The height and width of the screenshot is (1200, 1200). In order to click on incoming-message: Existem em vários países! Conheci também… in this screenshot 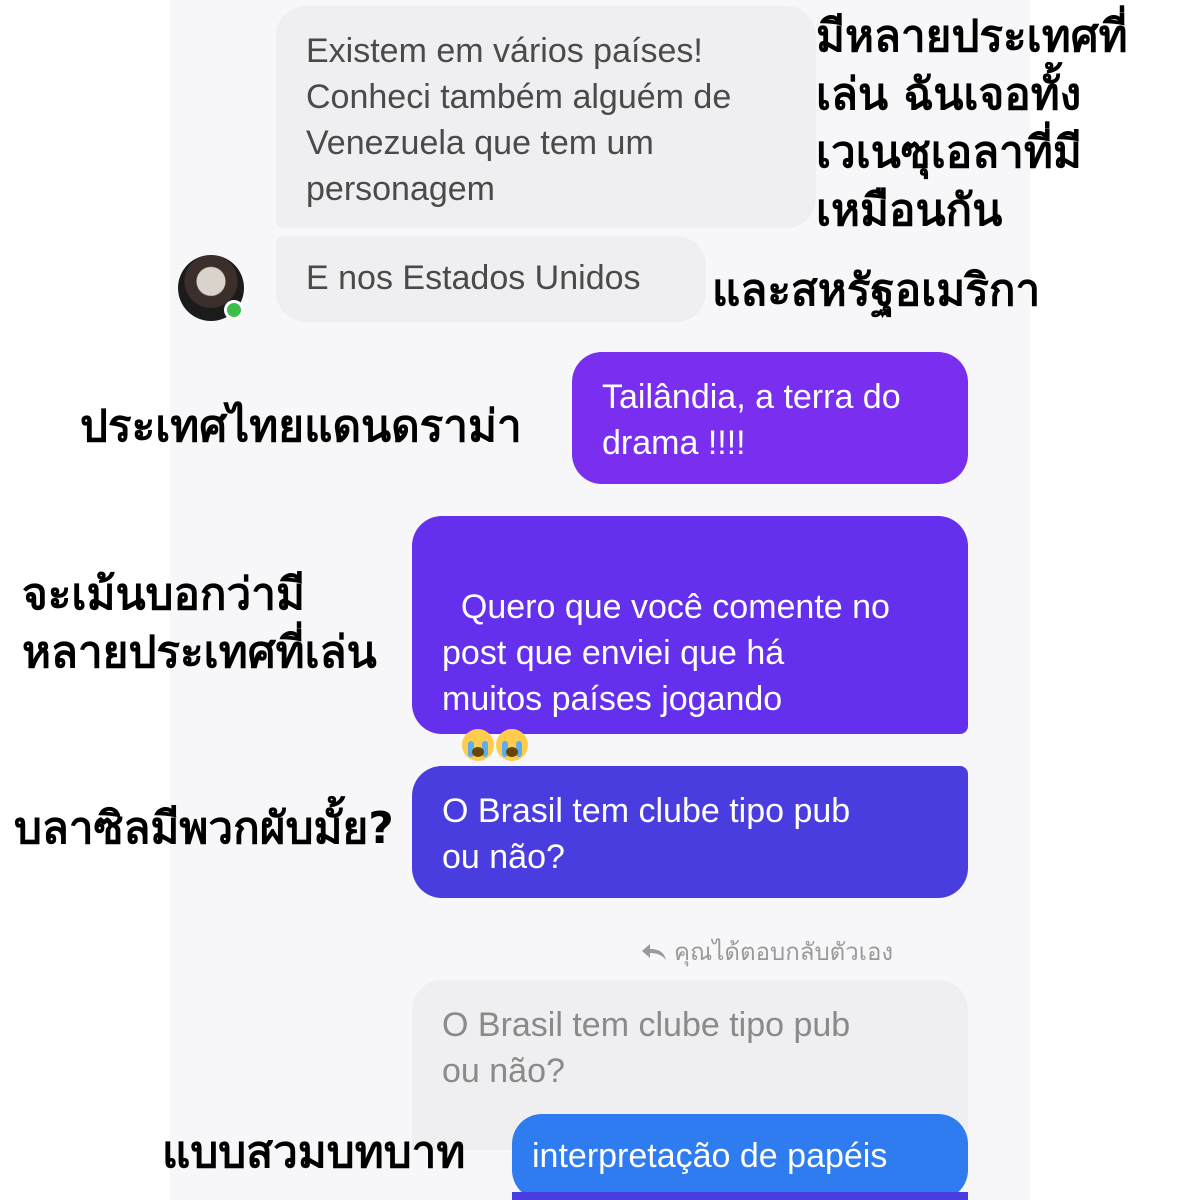, I will do `click(546, 117)`.